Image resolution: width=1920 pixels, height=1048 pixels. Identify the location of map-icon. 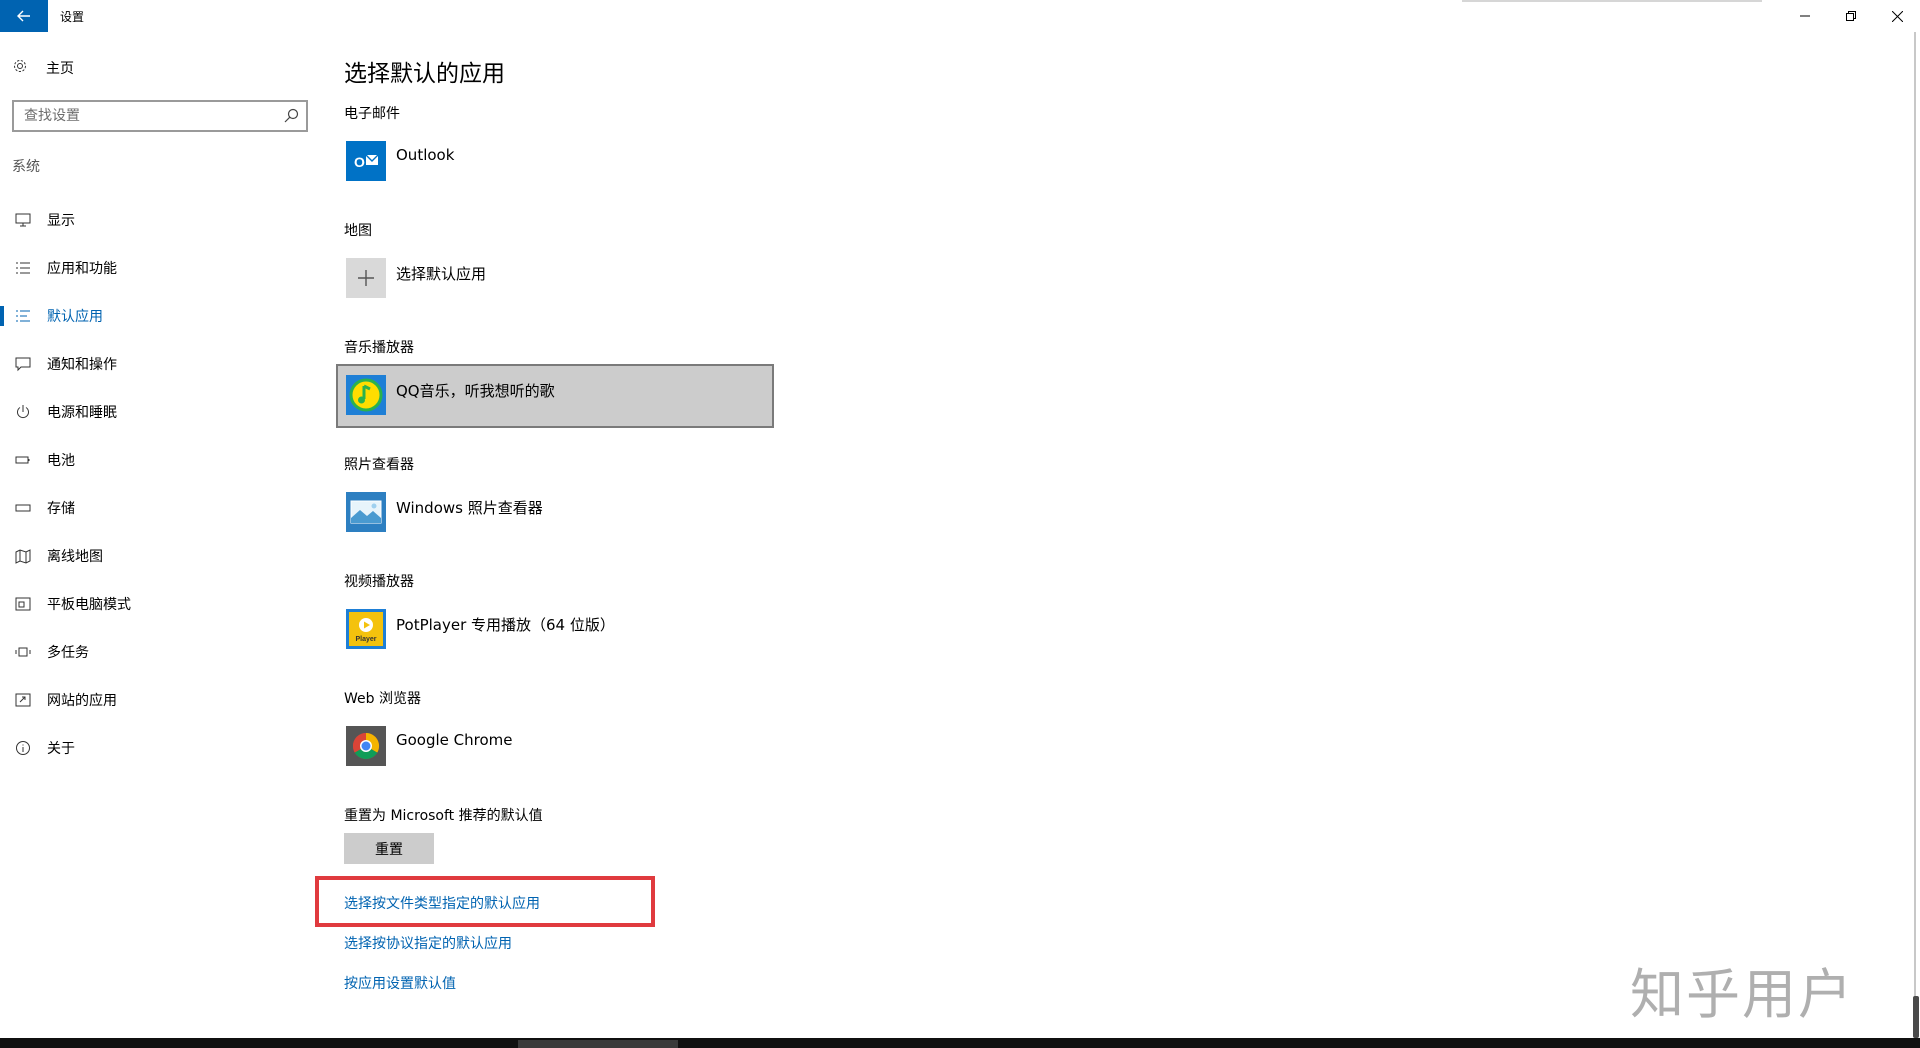
(23, 556).